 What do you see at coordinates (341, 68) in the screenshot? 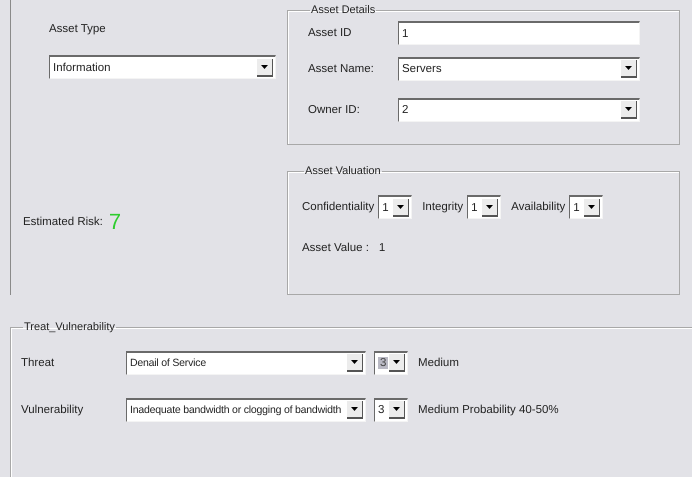
I see `field-label: Asset Name:` at bounding box center [341, 68].